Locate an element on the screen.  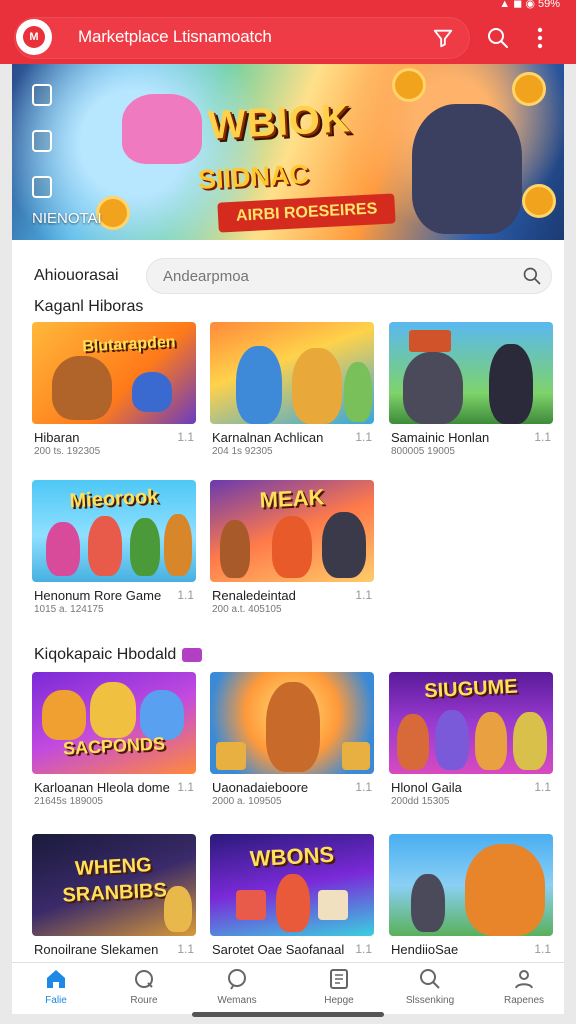
card-title: Karnalnan Achlican is located at coordinates (268, 437).